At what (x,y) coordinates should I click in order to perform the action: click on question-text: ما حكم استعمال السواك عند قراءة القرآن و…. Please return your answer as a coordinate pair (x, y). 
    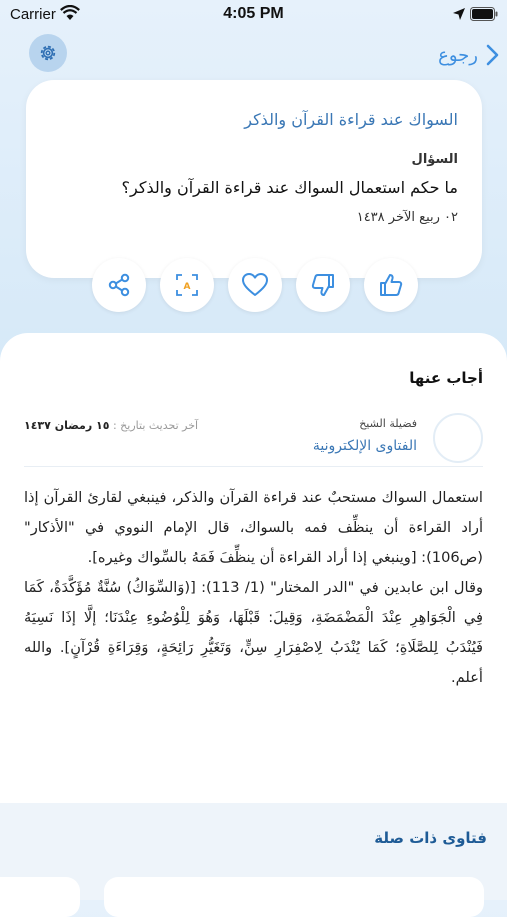
    Looking at the image, I should click on (289, 187).